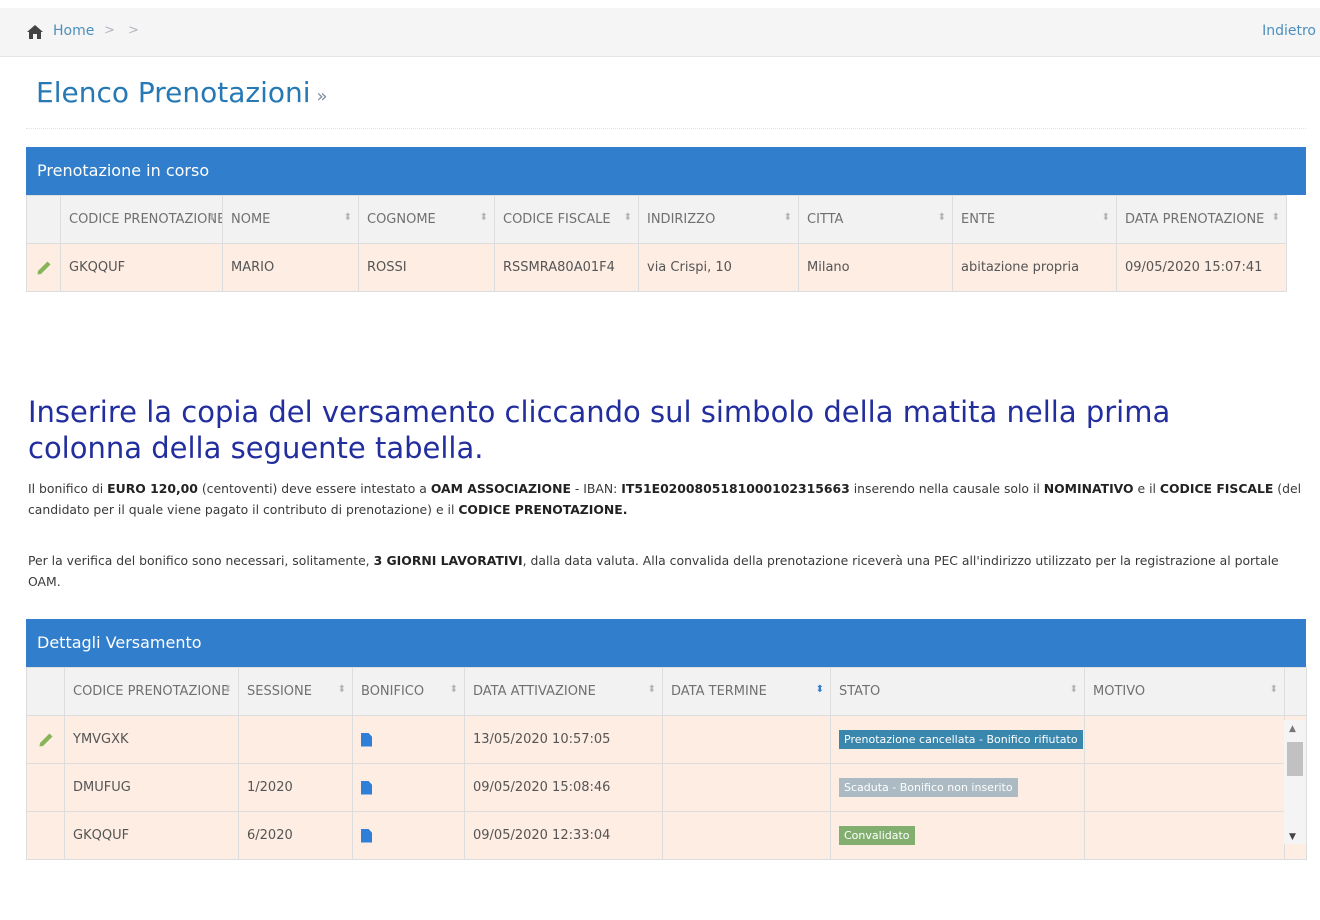  I want to click on column-label: NOME, so click(251, 219).